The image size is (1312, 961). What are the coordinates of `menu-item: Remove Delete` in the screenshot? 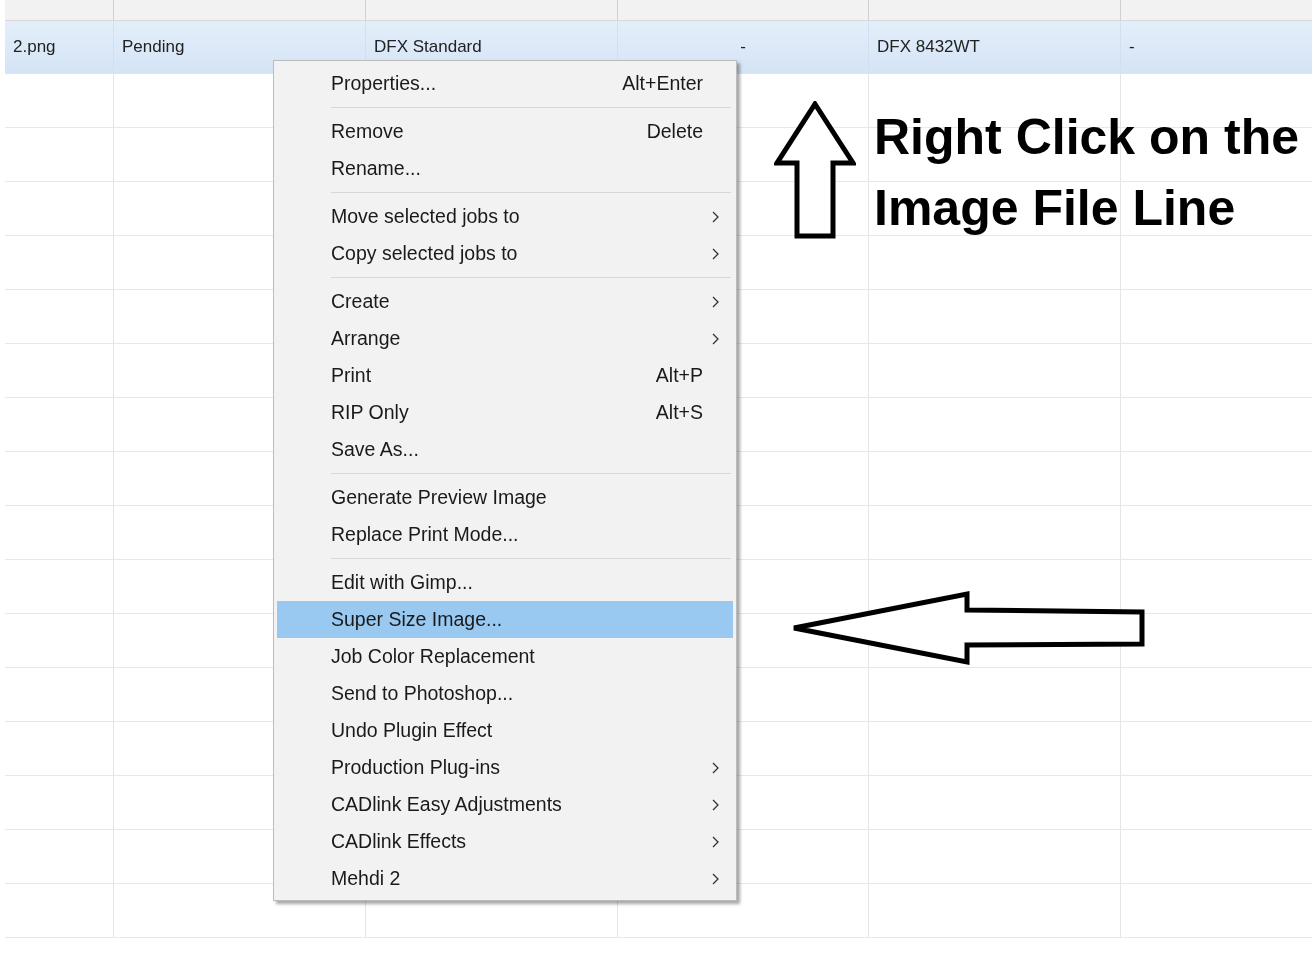 It's located at (505, 131).